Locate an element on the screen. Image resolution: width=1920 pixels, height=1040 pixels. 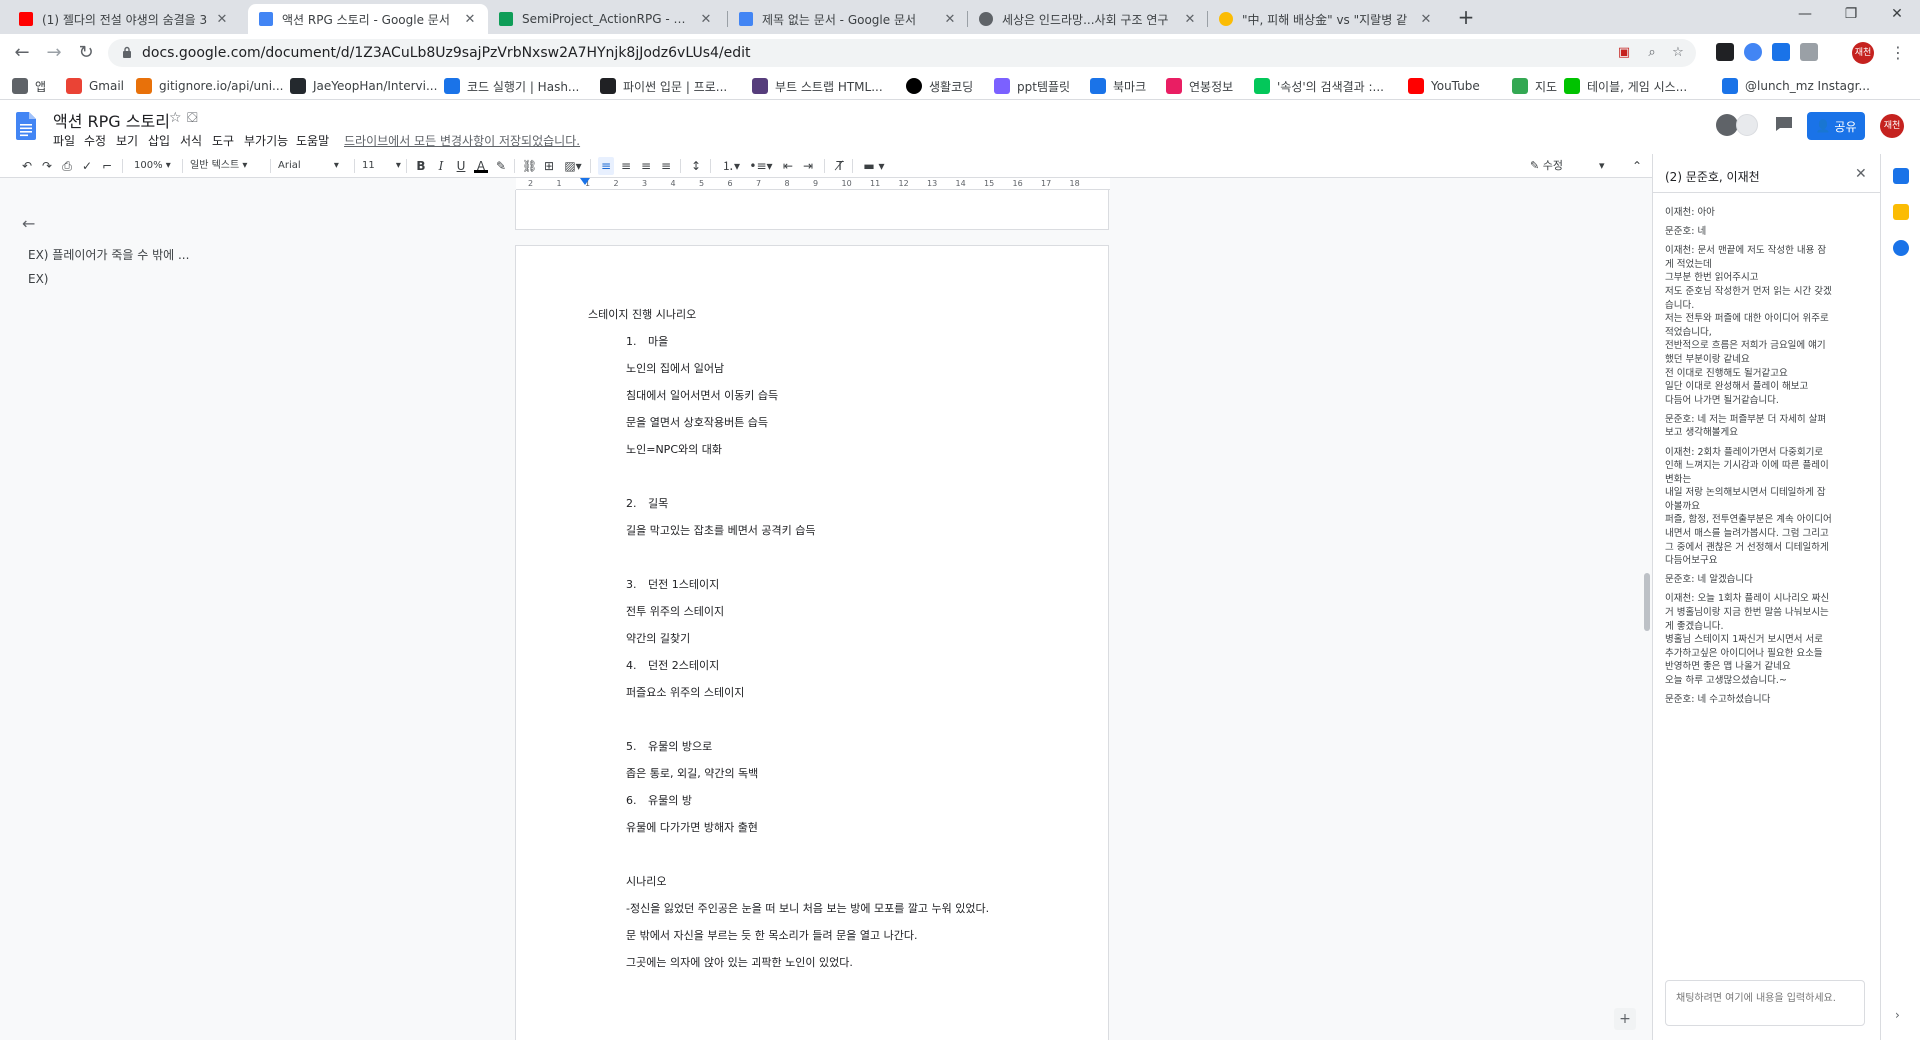
document-line: 그곳에는 의자에 앉아 있는 괴팍한 노인이 있었다. is located at coordinates (739, 962).